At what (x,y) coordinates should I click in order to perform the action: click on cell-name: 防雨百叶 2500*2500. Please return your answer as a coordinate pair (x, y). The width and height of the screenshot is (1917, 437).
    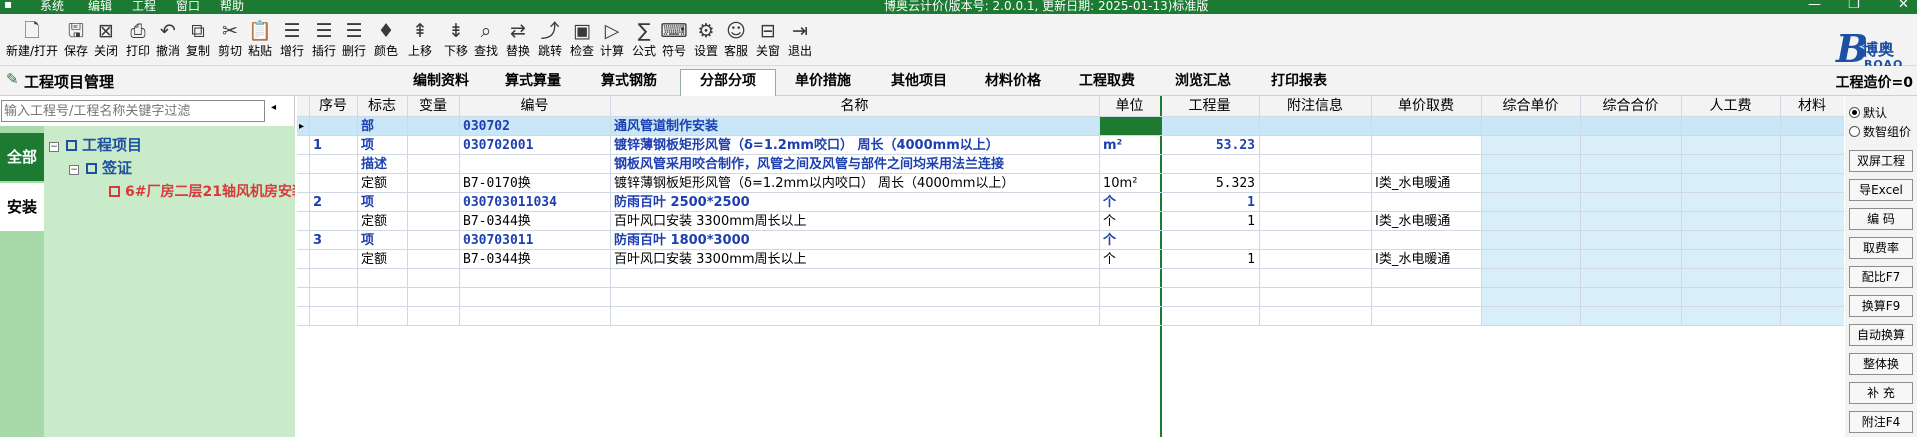
    Looking at the image, I should click on (855, 202).